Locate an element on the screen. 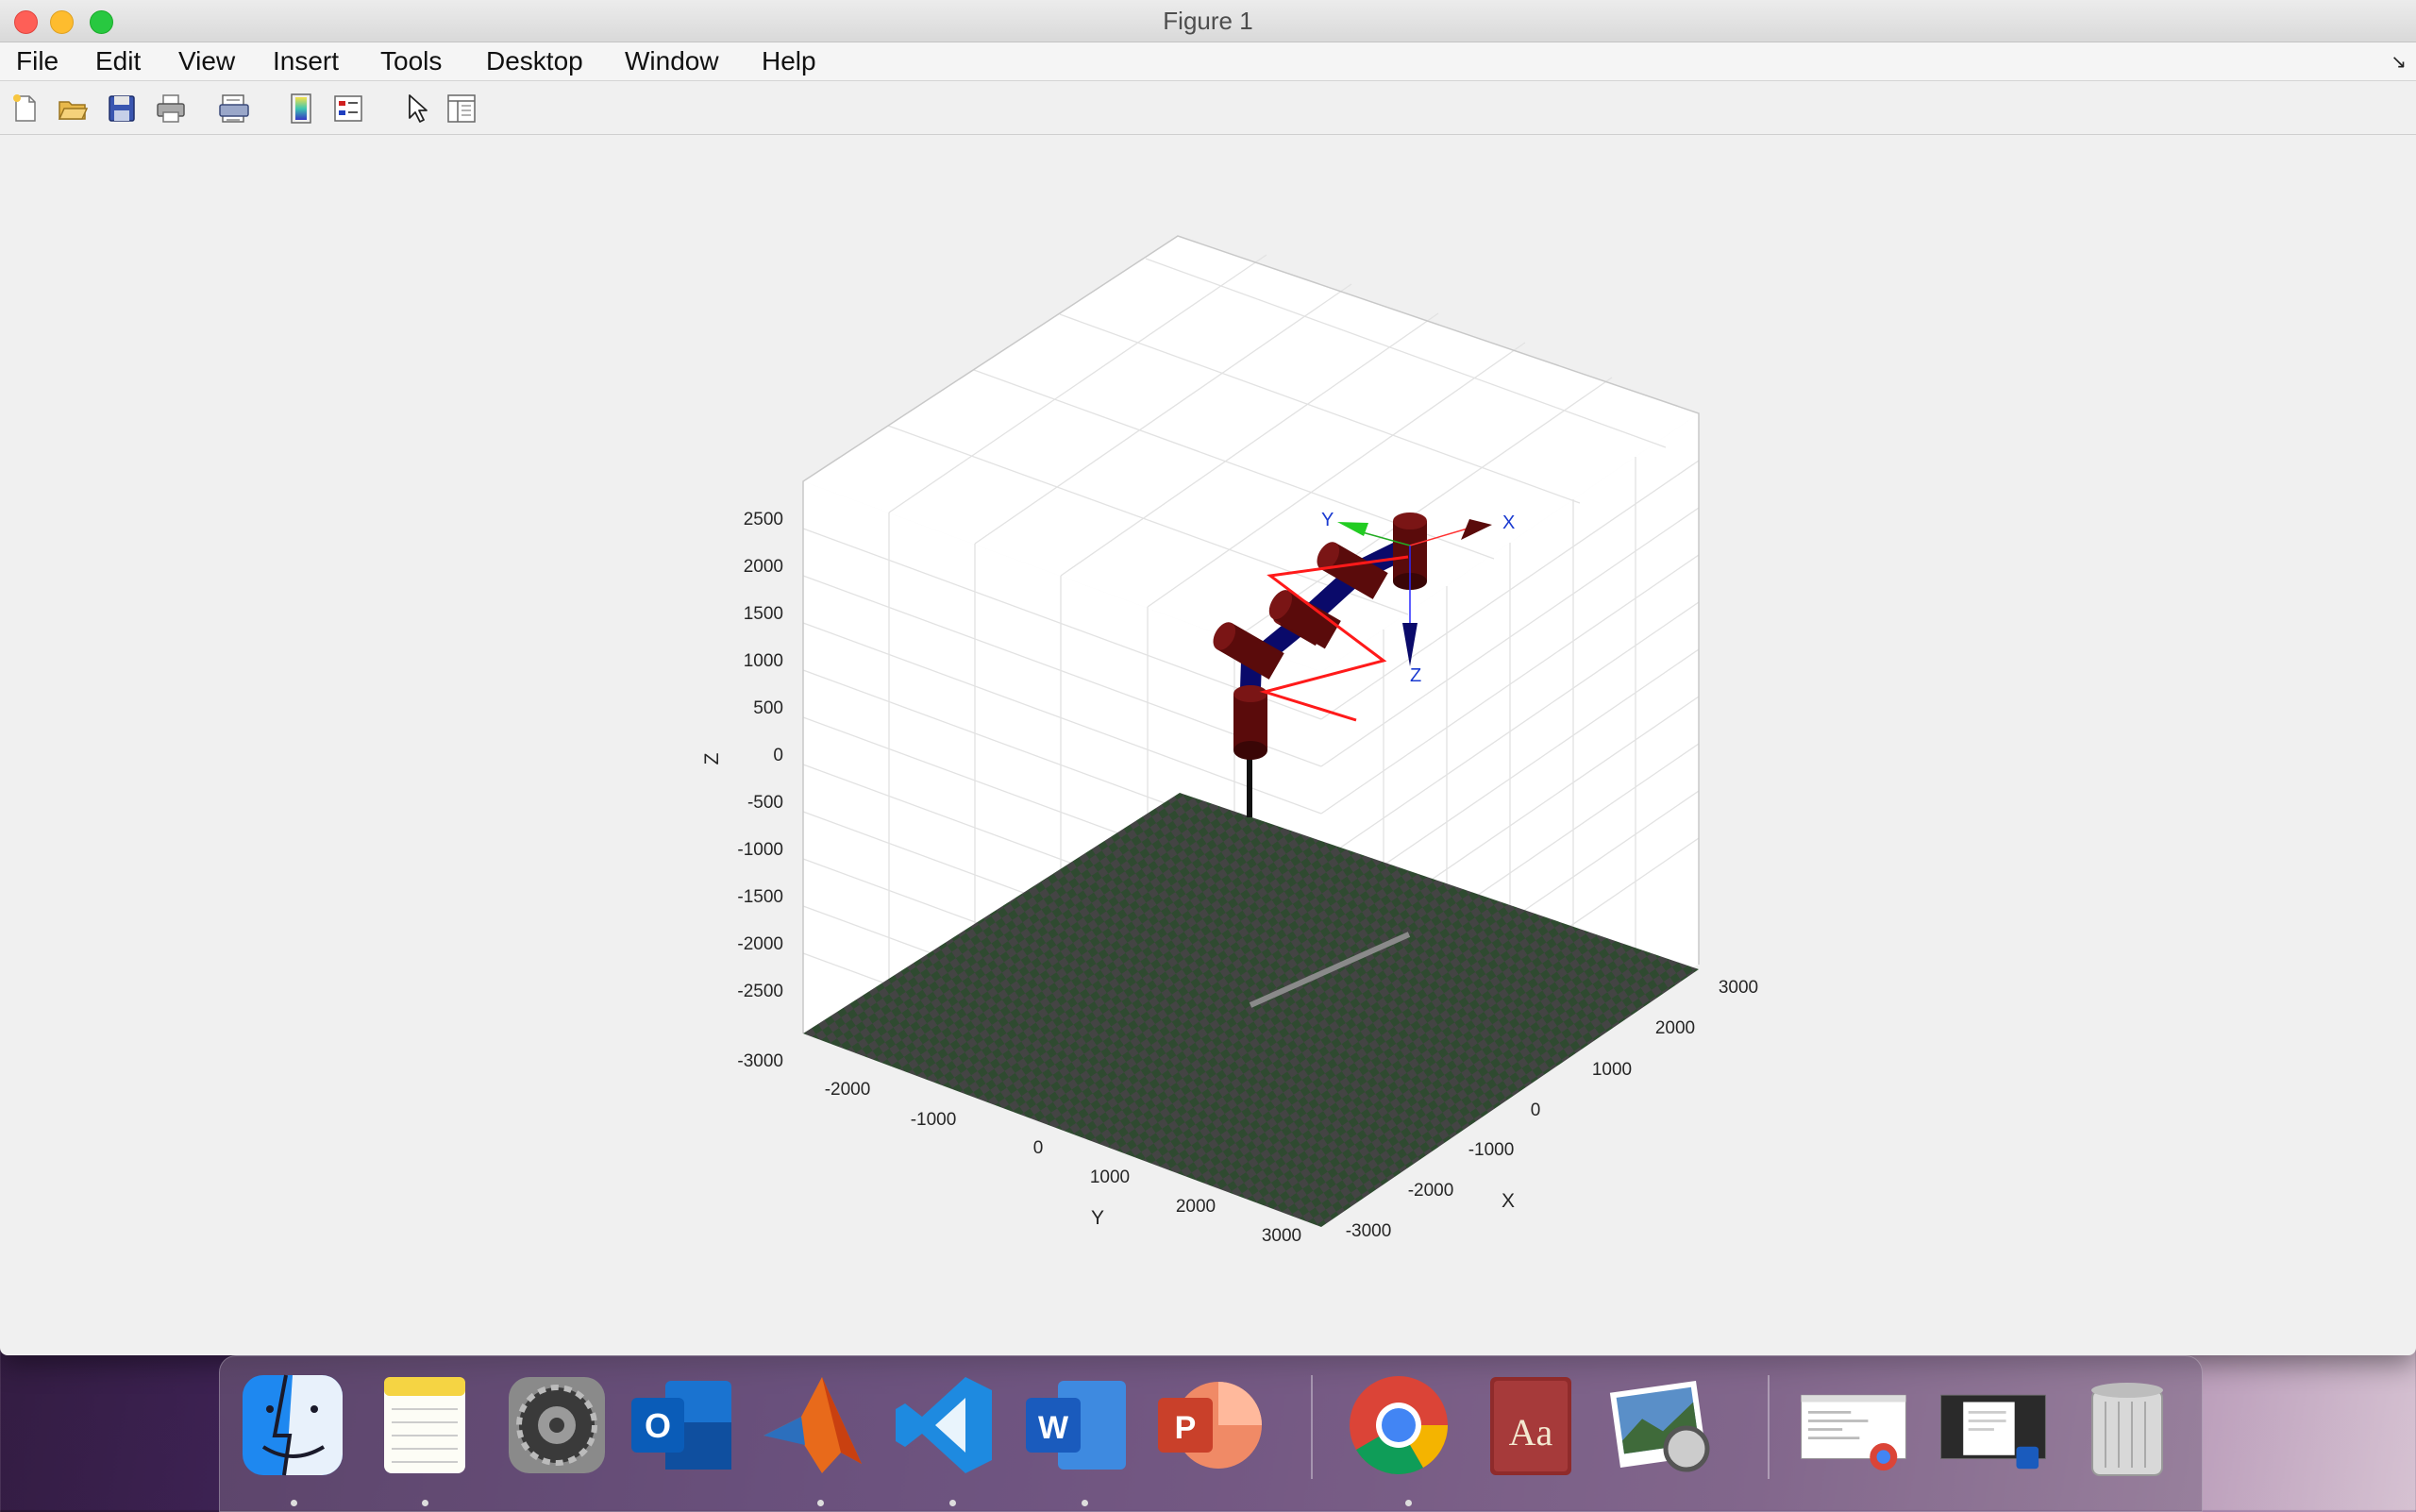  dictionary-icon: Aa is located at coordinates (1530, 1425).